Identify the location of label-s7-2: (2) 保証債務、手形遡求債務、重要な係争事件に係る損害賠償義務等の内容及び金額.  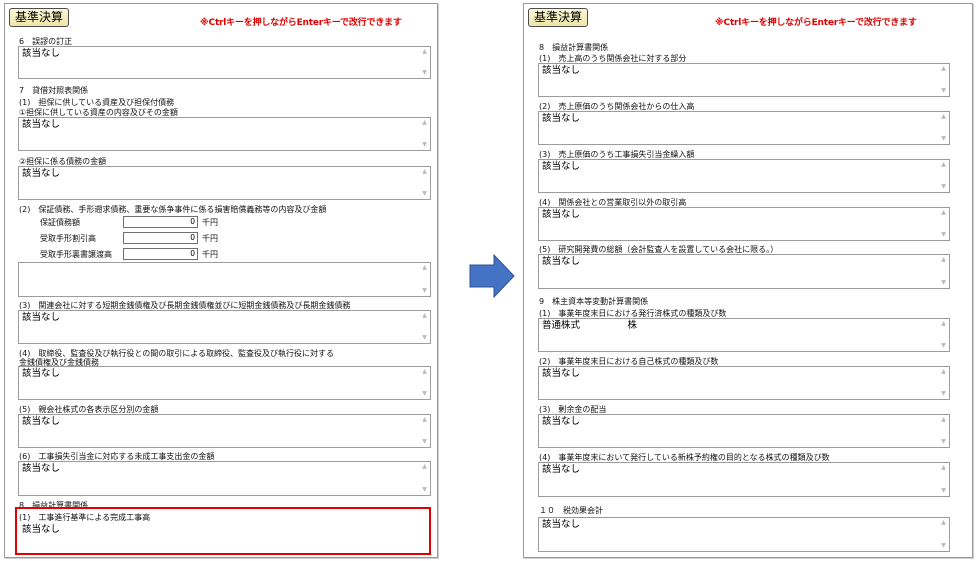
(173, 209).